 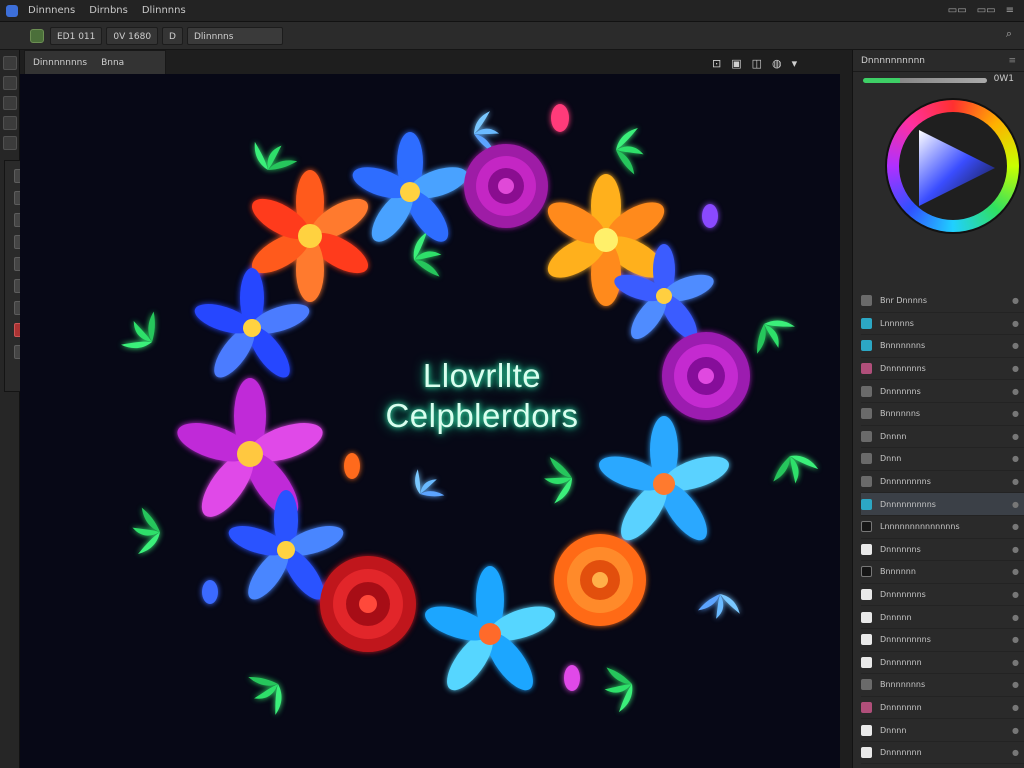 What do you see at coordinates (957, 10) in the screenshot?
I see `window-control-1: ▭▭` at bounding box center [957, 10].